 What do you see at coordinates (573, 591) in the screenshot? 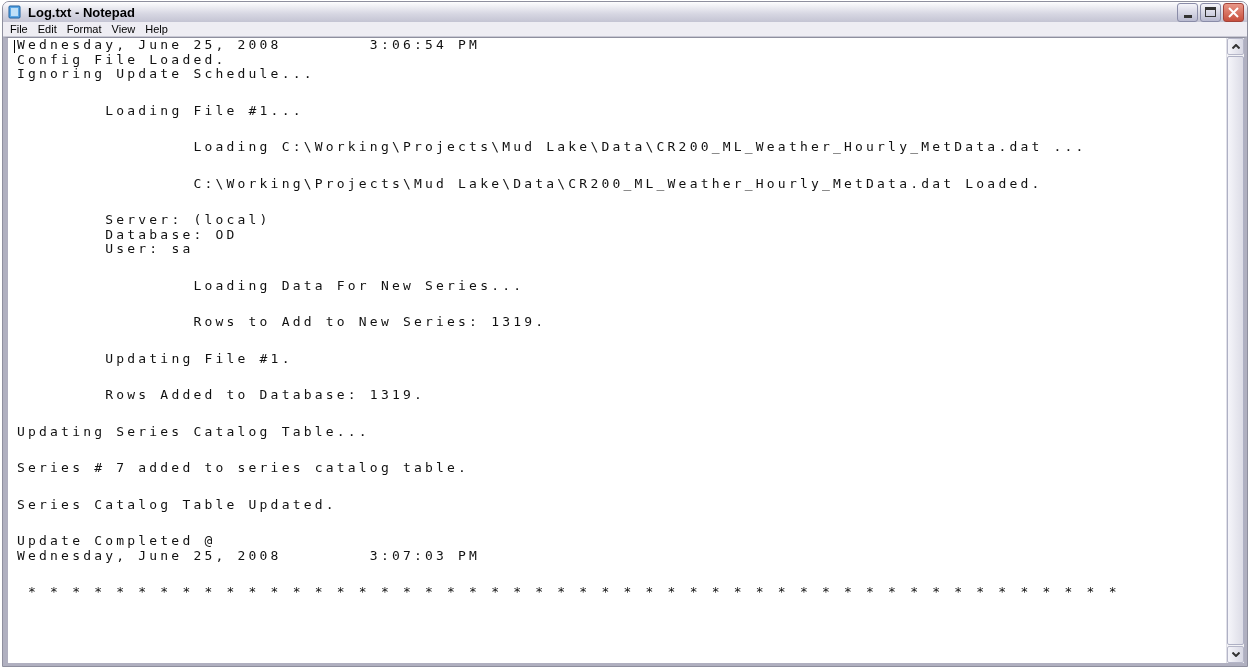
I see `log-line: * * * * * * * * * * * * * * * * * * * * * * * * * * * * * * * * * * * * * * * * * * * * * * * * * *` at bounding box center [573, 591].